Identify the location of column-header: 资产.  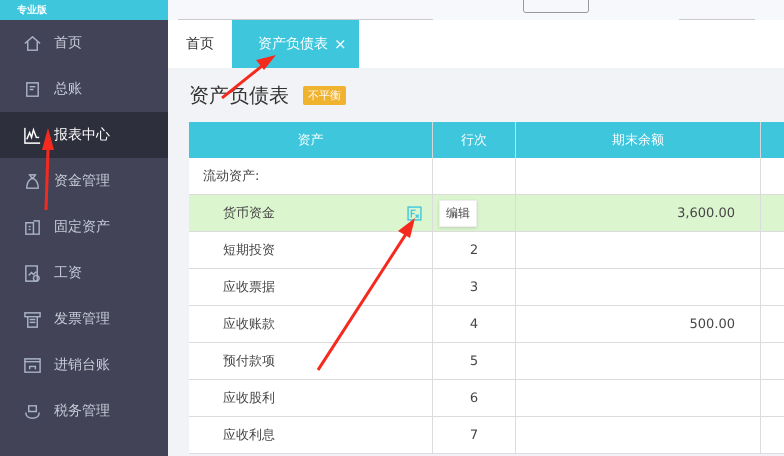
(311, 140).